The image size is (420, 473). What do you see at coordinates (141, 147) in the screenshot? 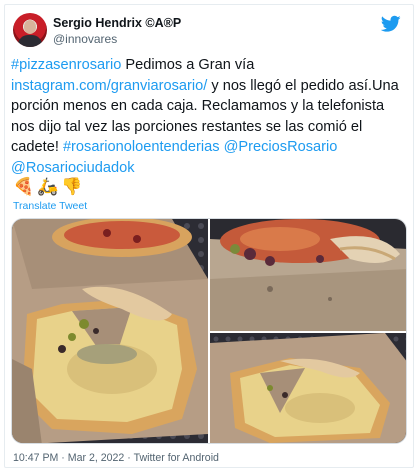
I see `hashtag-link: #rosarionoloentenderias` at bounding box center [141, 147].